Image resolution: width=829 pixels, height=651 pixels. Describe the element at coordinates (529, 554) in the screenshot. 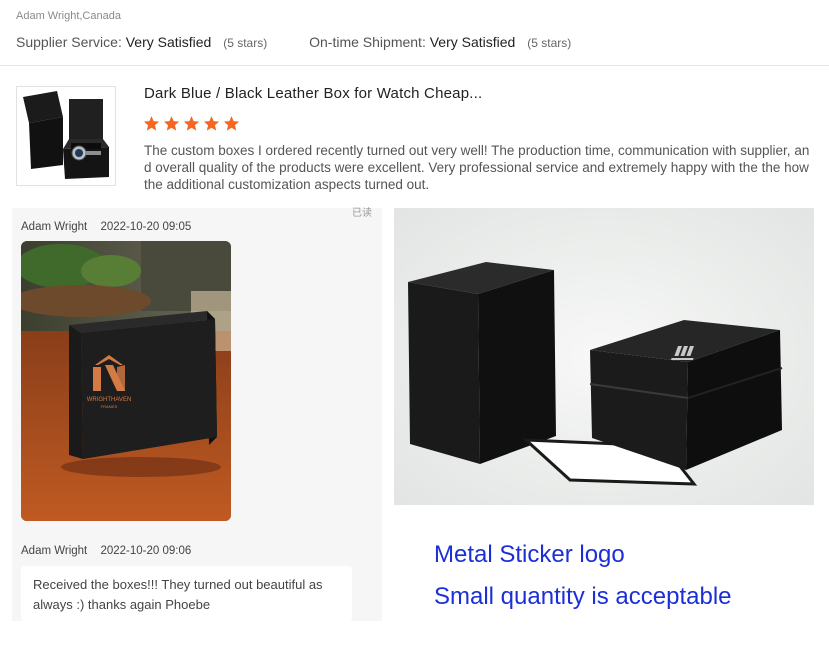

I see `promo-line-1: Metal Sticker logo` at that location.